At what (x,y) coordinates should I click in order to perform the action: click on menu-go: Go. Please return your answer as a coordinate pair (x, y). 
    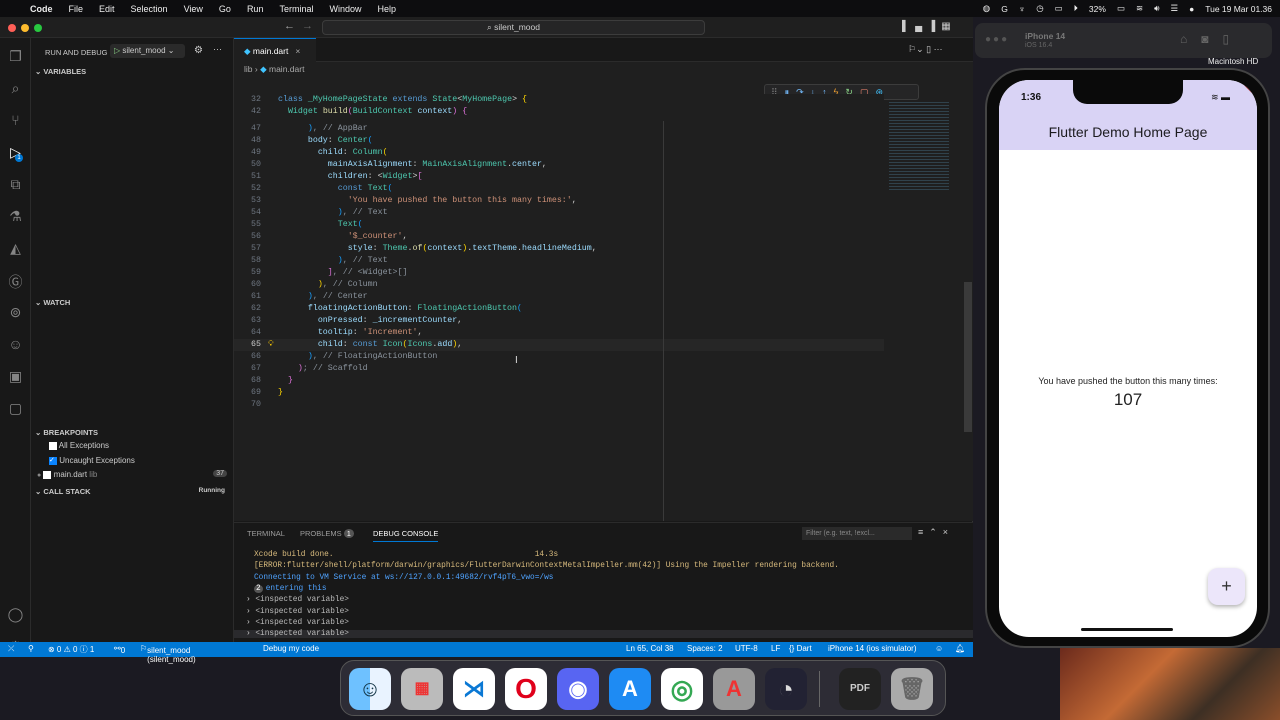
    Looking at the image, I should click on (225, 9).